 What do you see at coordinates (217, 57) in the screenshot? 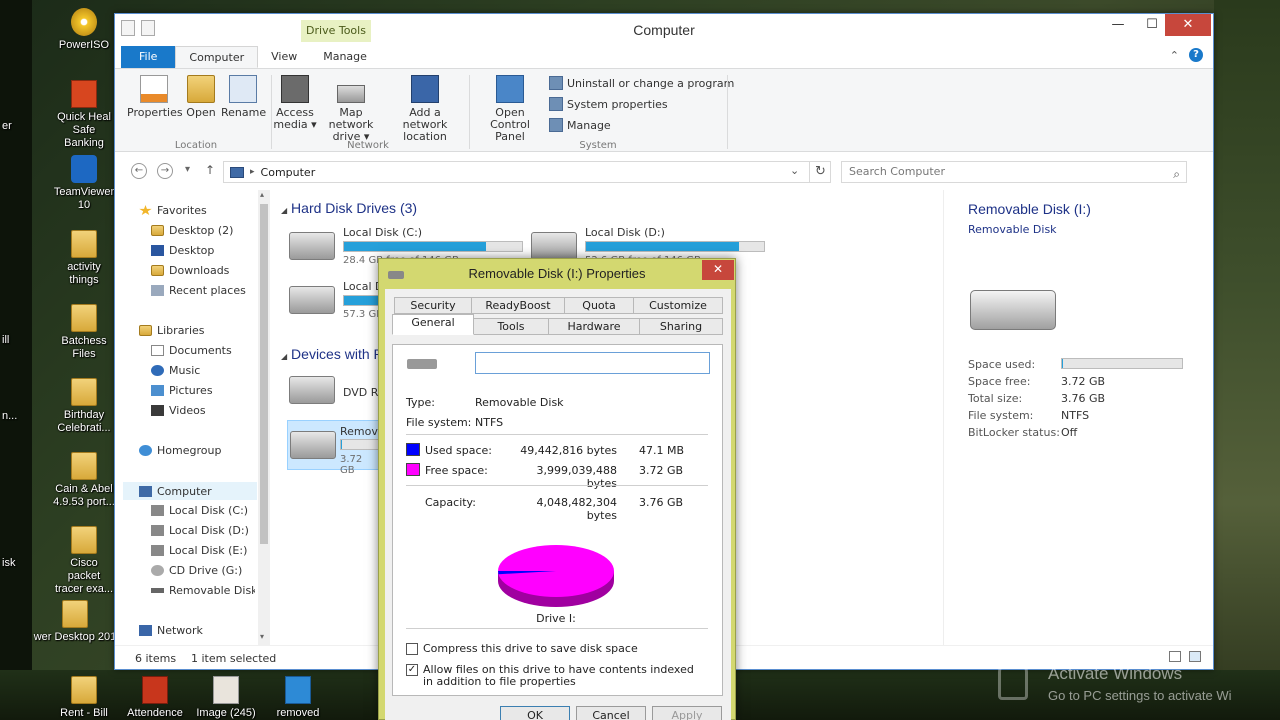
I see `tab-computer: Computer` at bounding box center [217, 57].